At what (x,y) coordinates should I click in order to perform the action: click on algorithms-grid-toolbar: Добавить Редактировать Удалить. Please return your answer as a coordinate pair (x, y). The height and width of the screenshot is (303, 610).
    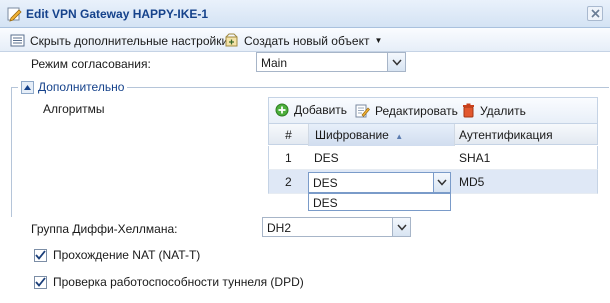
    Looking at the image, I should click on (433, 110).